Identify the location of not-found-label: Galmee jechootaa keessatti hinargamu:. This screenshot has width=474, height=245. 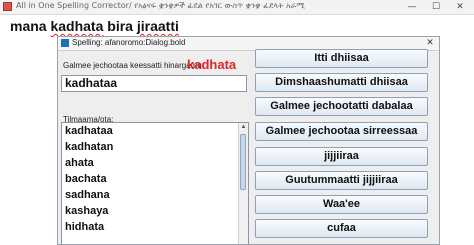
(133, 65).